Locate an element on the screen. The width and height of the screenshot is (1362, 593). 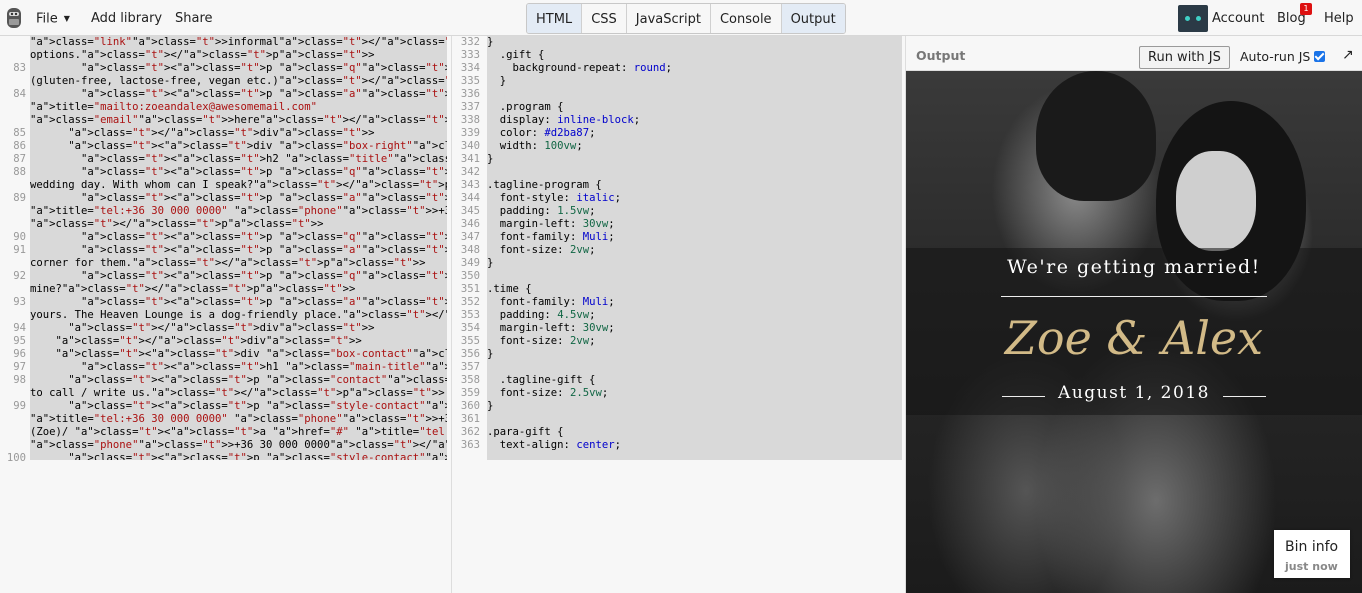
code-line: padding: 4.5vw; is located at coordinates (694, 315).